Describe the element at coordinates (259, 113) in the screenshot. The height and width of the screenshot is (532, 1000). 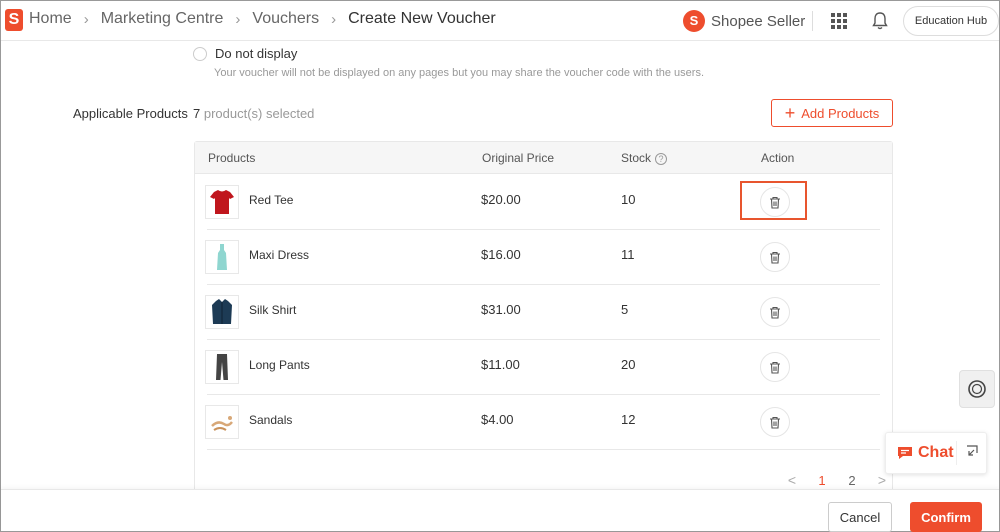
I see `product-count-suffix: product(s) selected` at that location.